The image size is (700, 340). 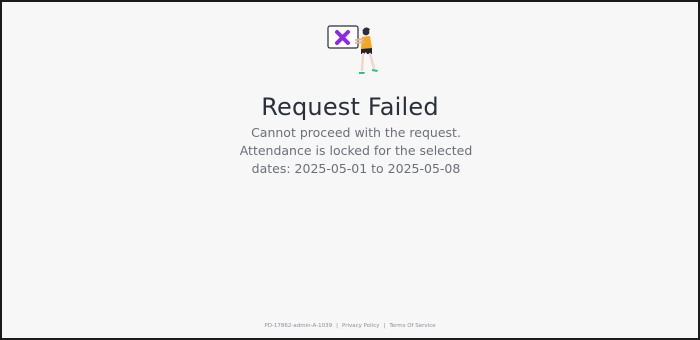 What do you see at coordinates (298, 326) in the screenshot?
I see `page-id-label: PD-17862-admin-A-1039` at bounding box center [298, 326].